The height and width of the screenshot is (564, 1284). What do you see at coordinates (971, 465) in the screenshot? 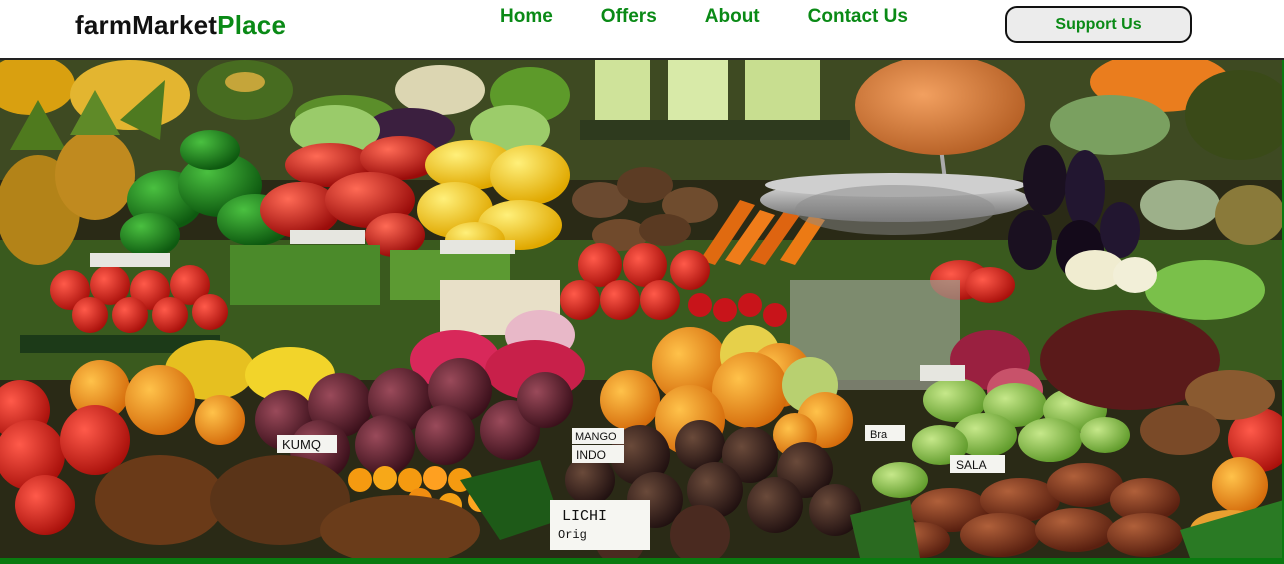
I see `sign-text-sala: SALA` at bounding box center [971, 465].